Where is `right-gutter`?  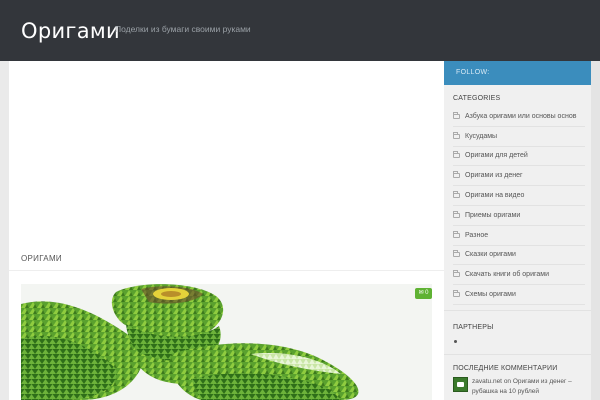 right-gutter is located at coordinates (595, 230).